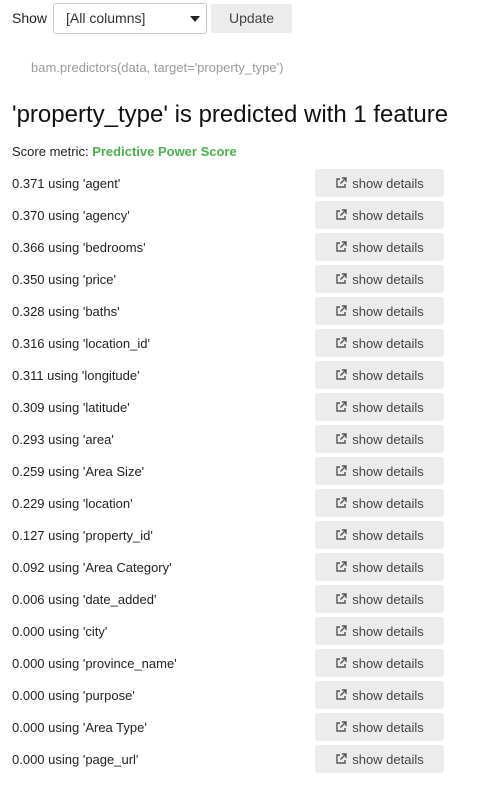 This screenshot has width=490, height=787. What do you see at coordinates (73, 695) in the screenshot?
I see `predictor-label: 0.000 using 'purpose'` at bounding box center [73, 695].